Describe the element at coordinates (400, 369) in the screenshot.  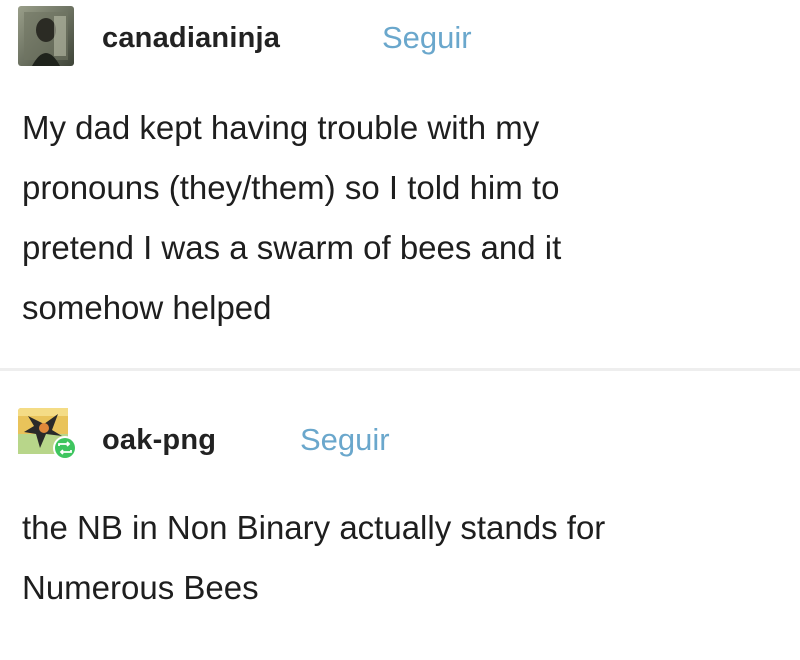
I see `post-divider` at that location.